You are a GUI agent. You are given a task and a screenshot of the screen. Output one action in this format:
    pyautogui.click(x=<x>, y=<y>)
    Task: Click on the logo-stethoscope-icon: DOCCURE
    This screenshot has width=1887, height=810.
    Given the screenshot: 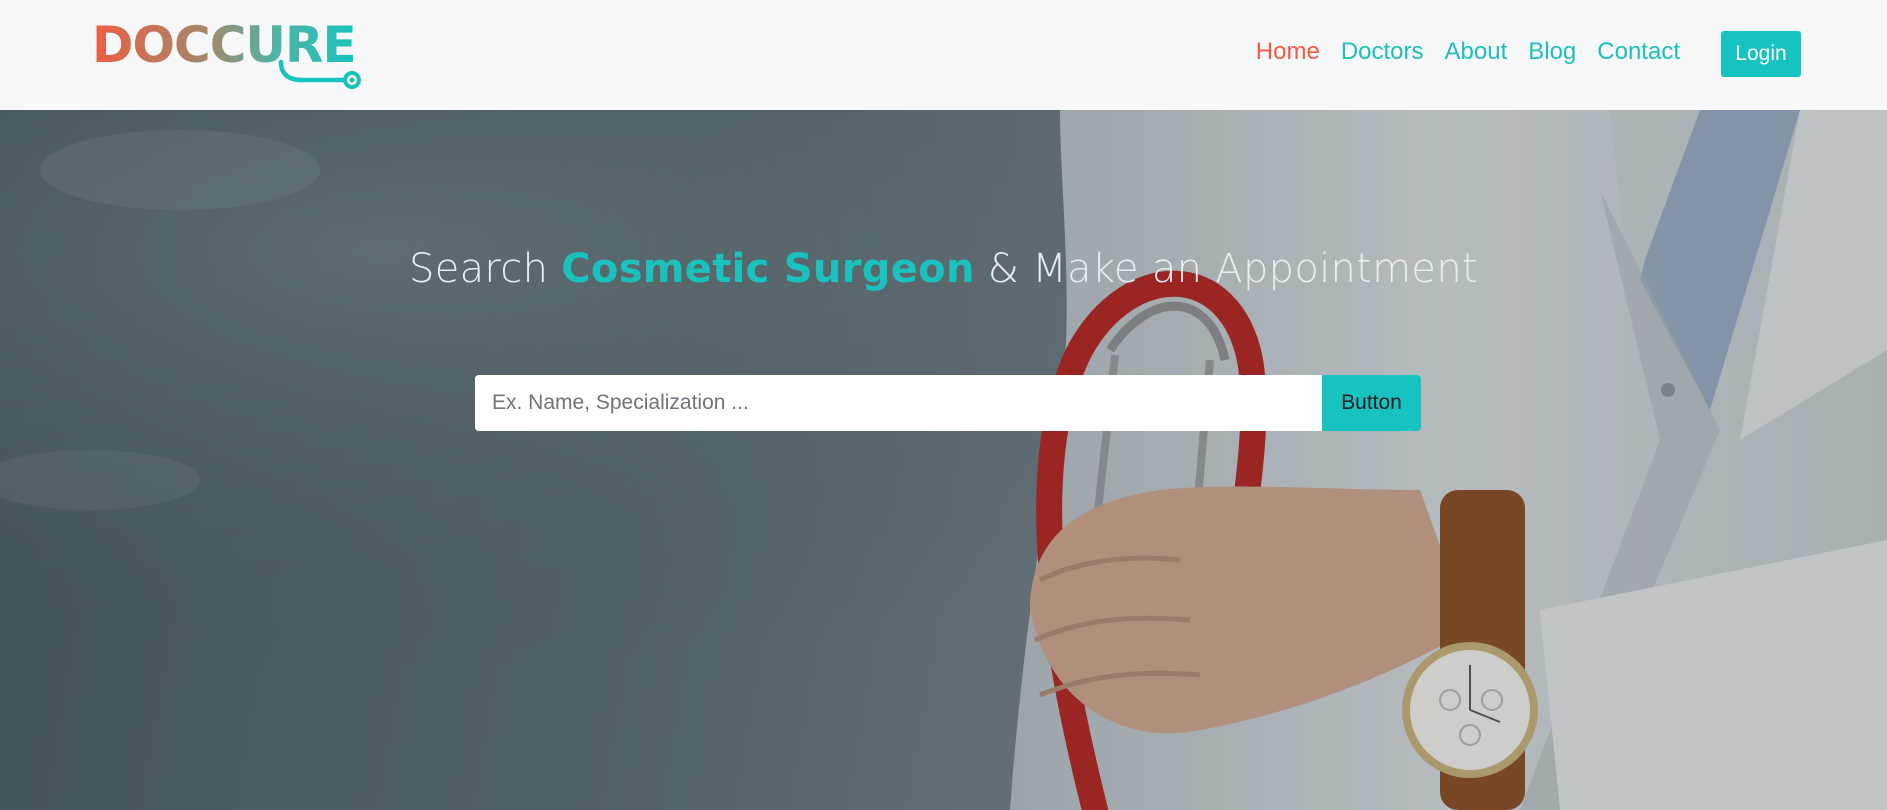 What is the action you would take?
    pyautogui.click(x=226, y=53)
    